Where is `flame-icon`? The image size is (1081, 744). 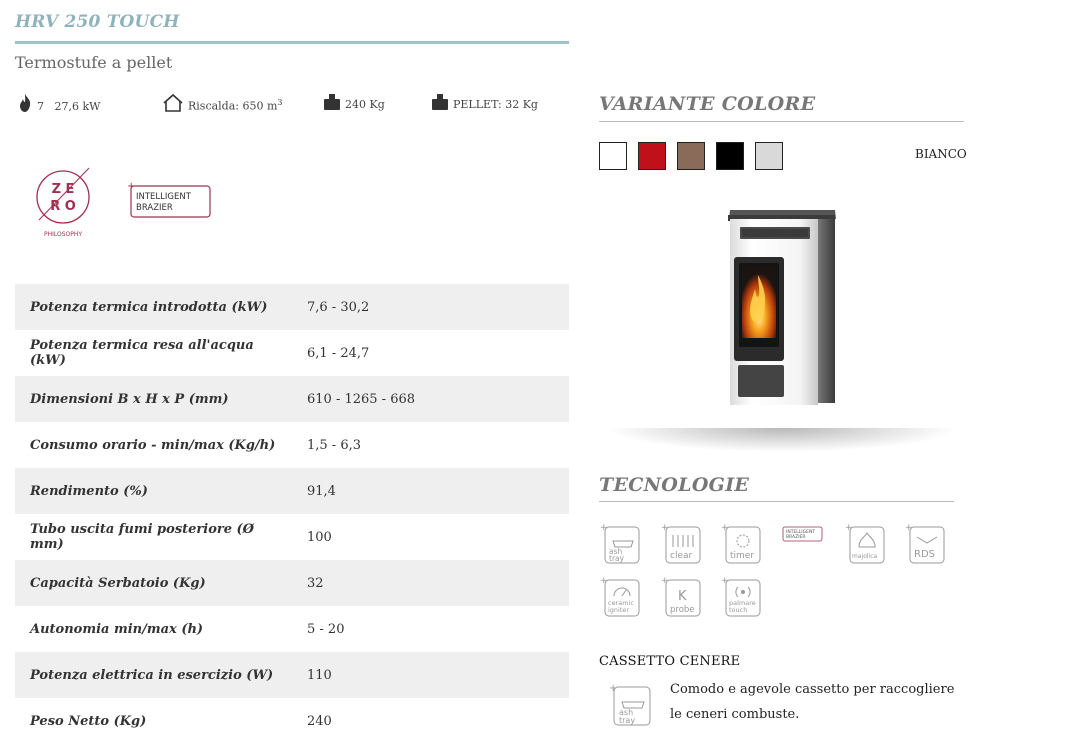
flame-icon is located at coordinates (27, 103).